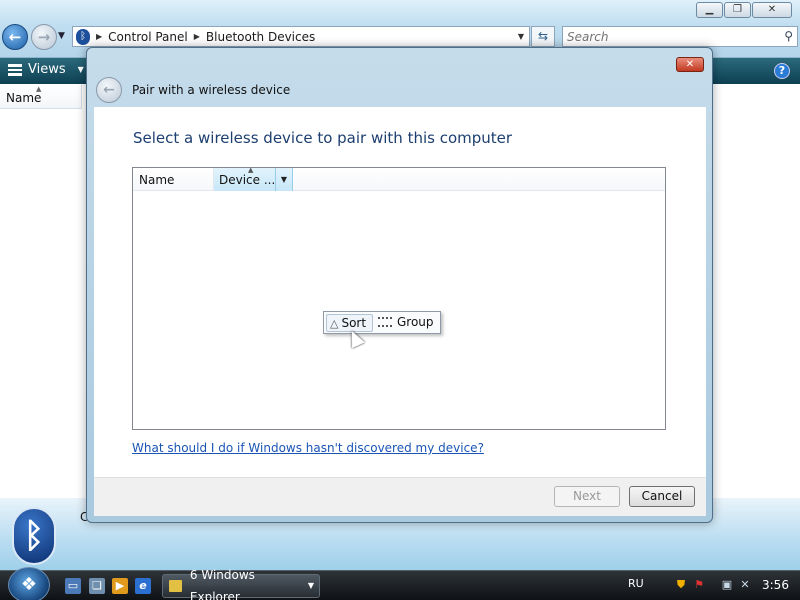 Image resolution: width=800 pixels, height=600 pixels. I want to click on device-list-header: Name Device ... ▲ ▼, so click(399, 178).